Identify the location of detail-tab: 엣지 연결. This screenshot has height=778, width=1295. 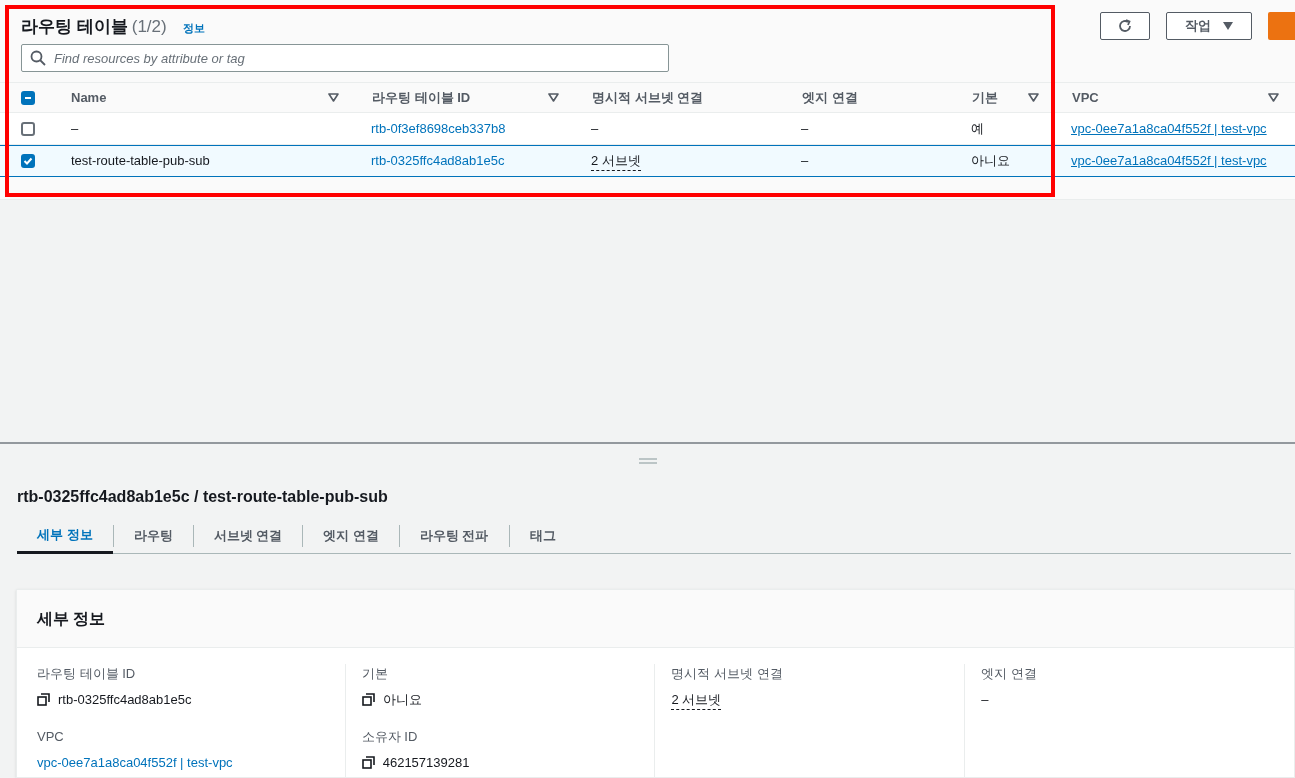
(351, 536).